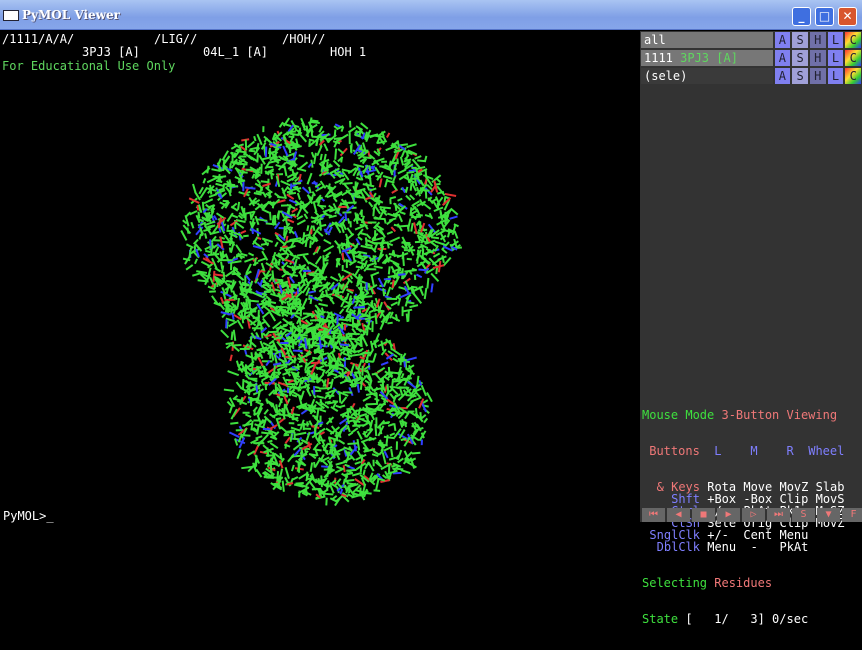 The height and width of the screenshot is (650, 862). What do you see at coordinates (778, 515) in the screenshot?
I see `vcr-button: ⏭` at bounding box center [778, 515].